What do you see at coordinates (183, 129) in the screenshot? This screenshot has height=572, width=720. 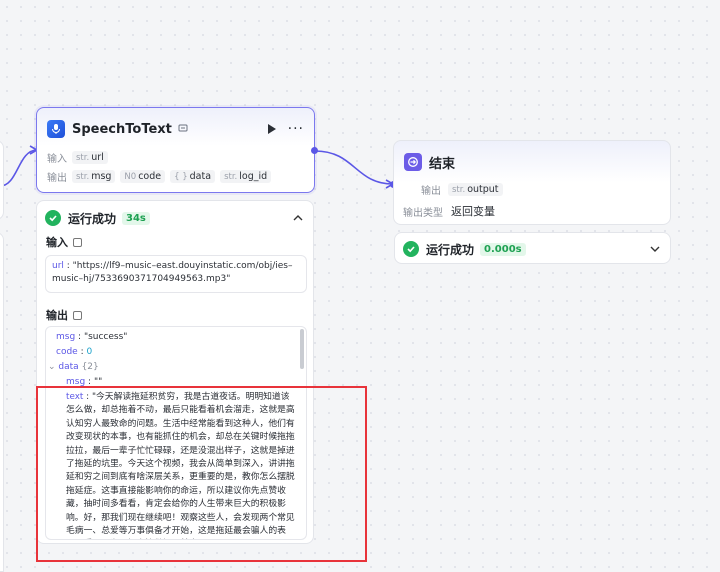 I see `plugin-badge-icon` at bounding box center [183, 129].